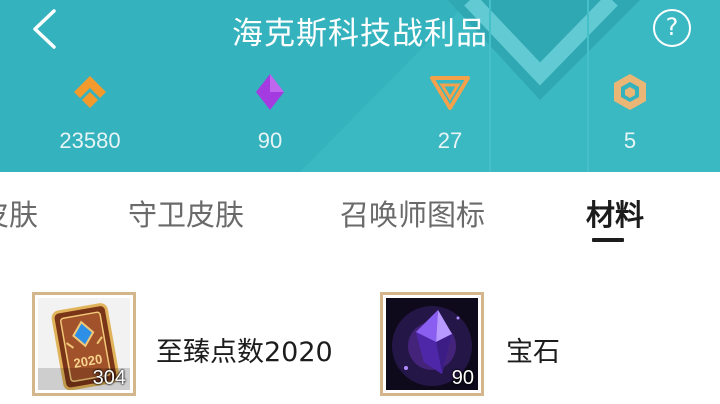  Describe the element at coordinates (109, 378) in the screenshot. I see `item-quantity: 304` at that location.